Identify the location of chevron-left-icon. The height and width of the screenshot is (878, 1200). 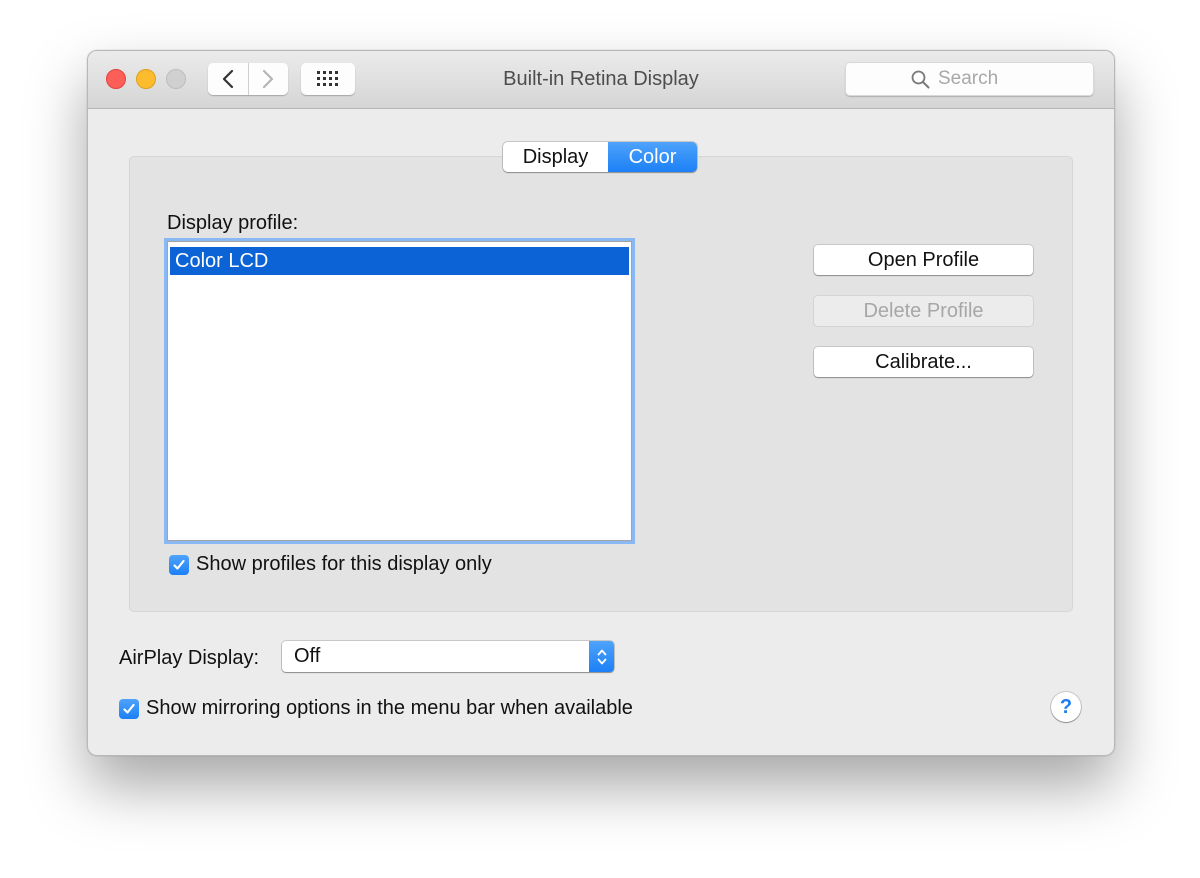
(227, 79).